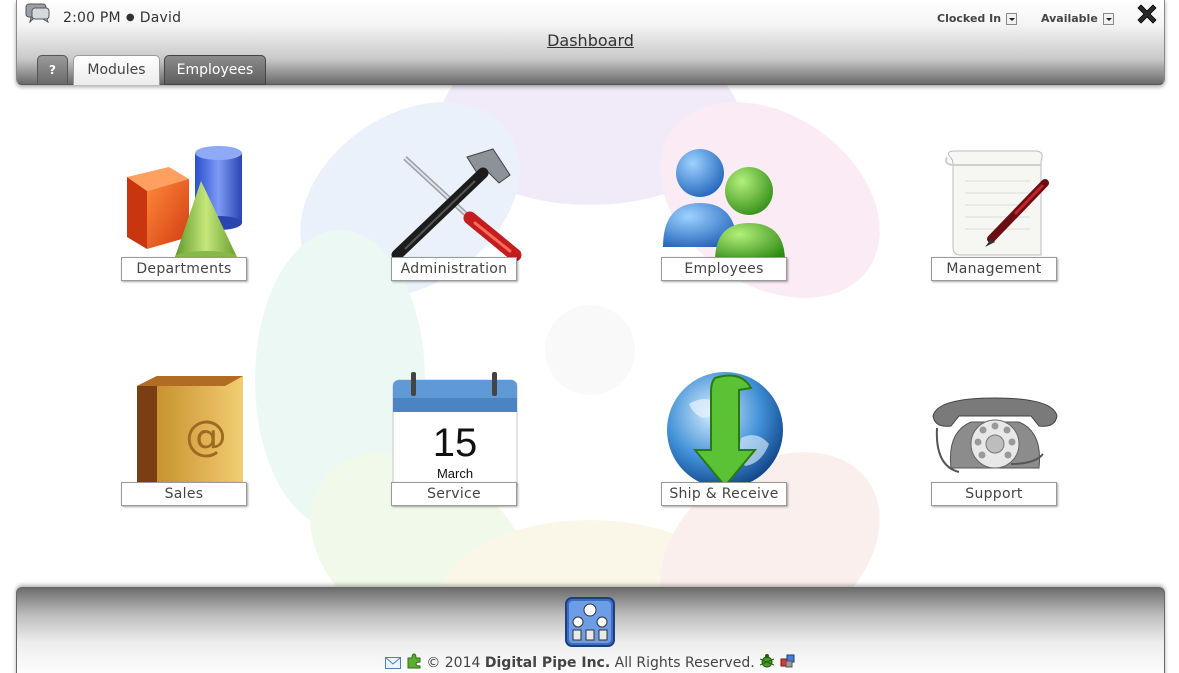 The image size is (1179, 673). What do you see at coordinates (724, 494) in the screenshot?
I see `module-label: Ship & Receive` at bounding box center [724, 494].